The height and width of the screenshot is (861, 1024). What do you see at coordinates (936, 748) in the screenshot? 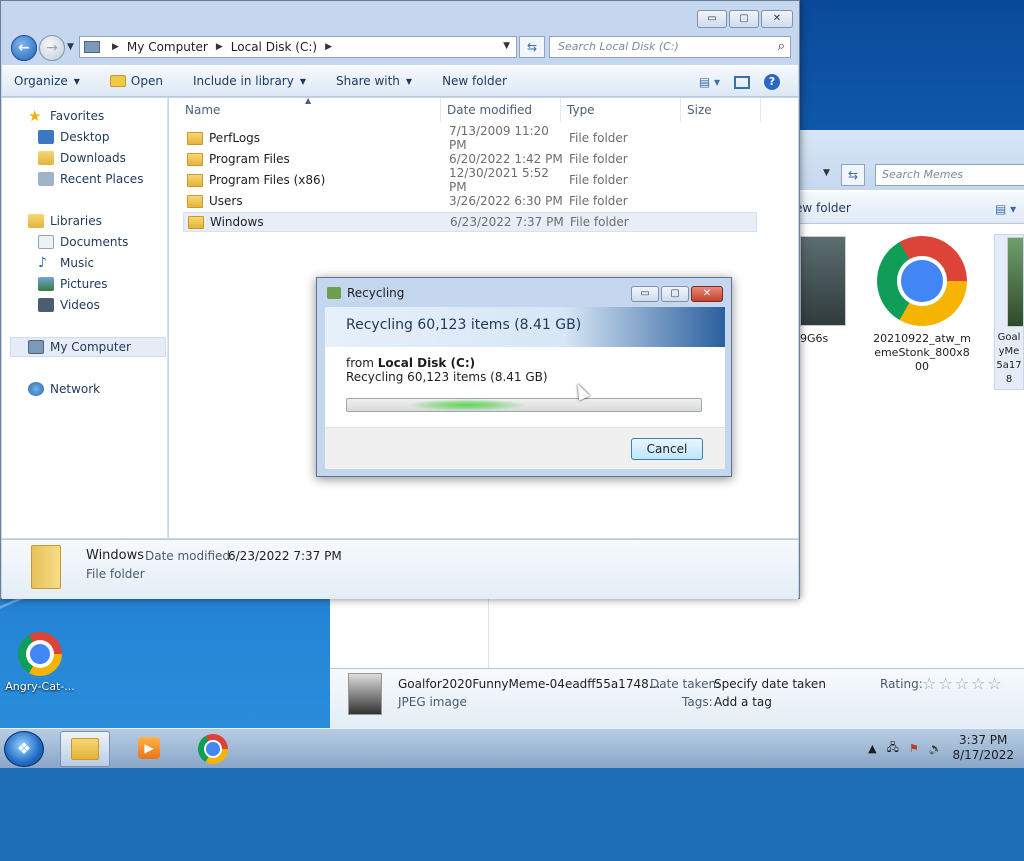
I see `volume-icon: 🔊` at bounding box center [936, 748].